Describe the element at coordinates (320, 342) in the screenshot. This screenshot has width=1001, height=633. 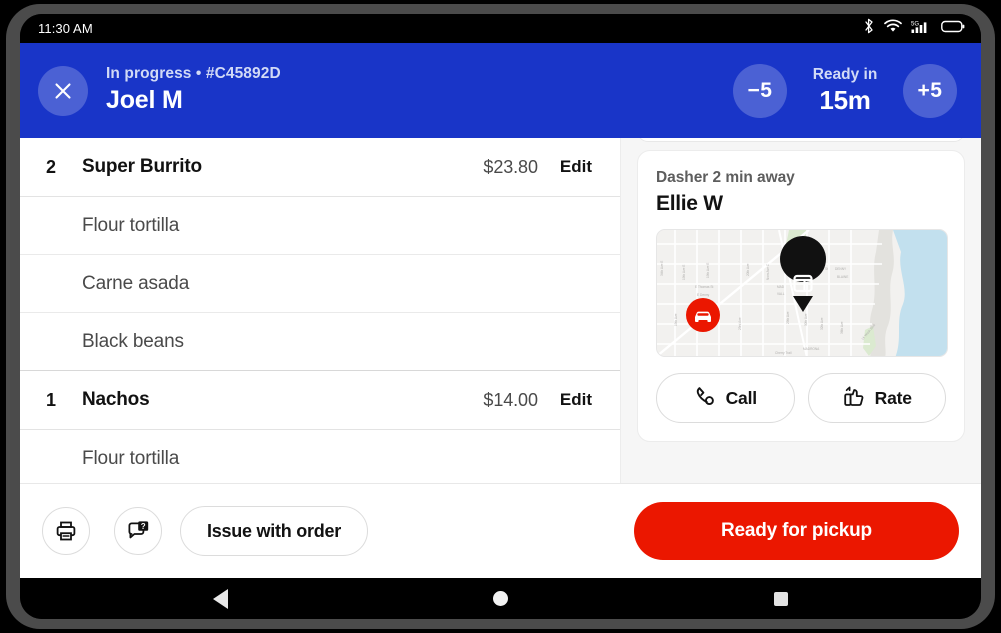
I see `list-item: Black beans` at that location.